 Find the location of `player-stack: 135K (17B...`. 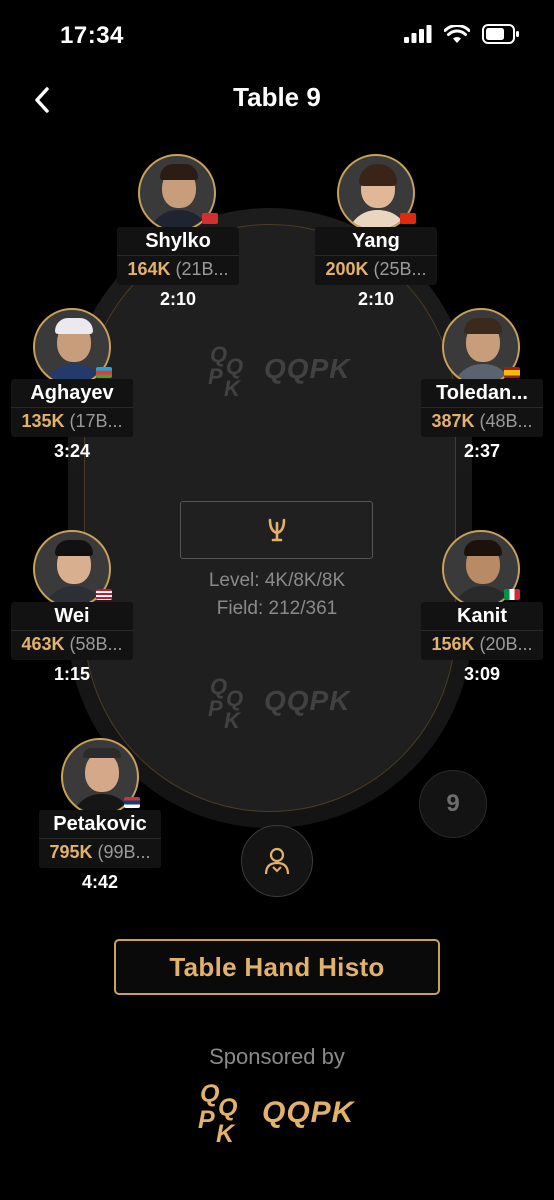

player-stack: 135K (17B... is located at coordinates (72, 422).